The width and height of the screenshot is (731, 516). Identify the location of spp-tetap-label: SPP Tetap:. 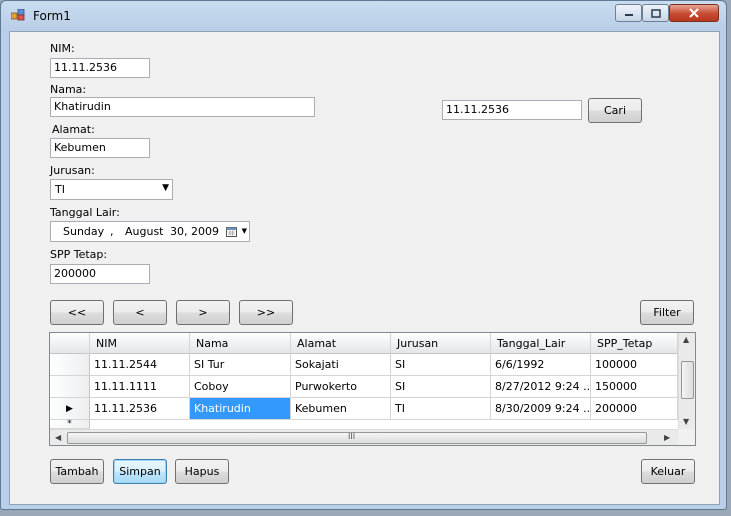
(79, 254).